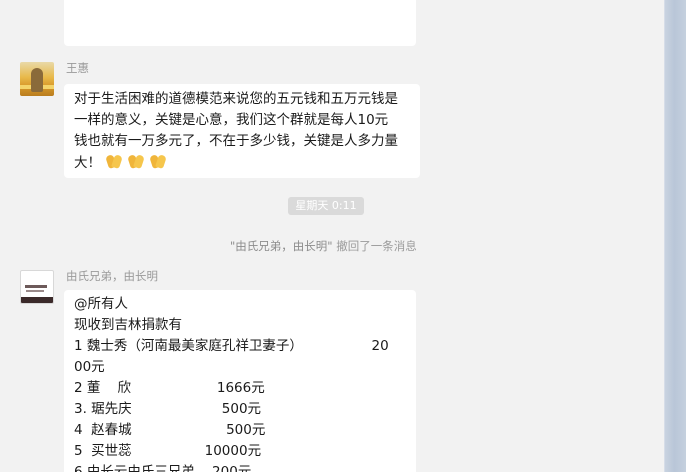 This screenshot has width=686, height=472. Describe the element at coordinates (77, 68) in the screenshot. I see `sender-name: 王惠` at that location.